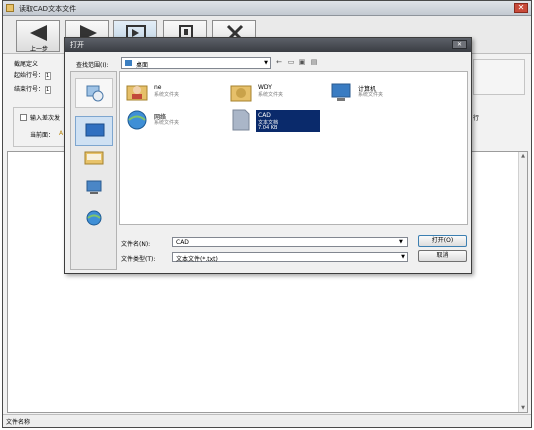 The image size is (534, 430). What do you see at coordinates (268, 45) in the screenshot?
I see `dialog-titlebar: 打开 ✕` at bounding box center [268, 45].